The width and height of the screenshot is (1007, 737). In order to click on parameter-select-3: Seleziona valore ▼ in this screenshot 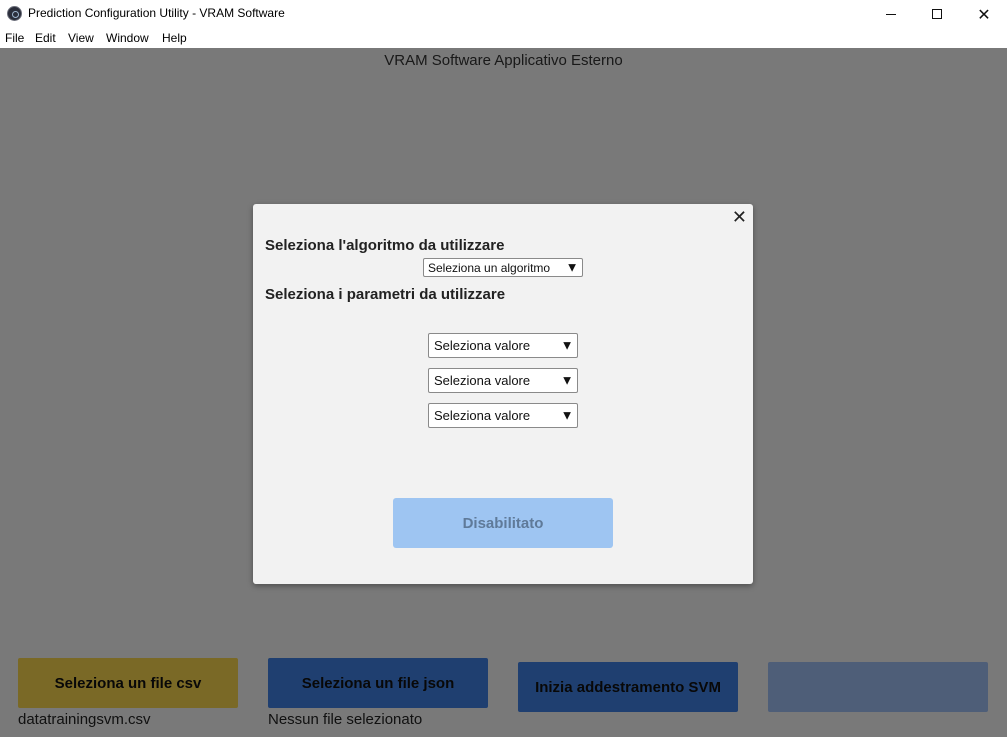, I will do `click(503, 415)`.